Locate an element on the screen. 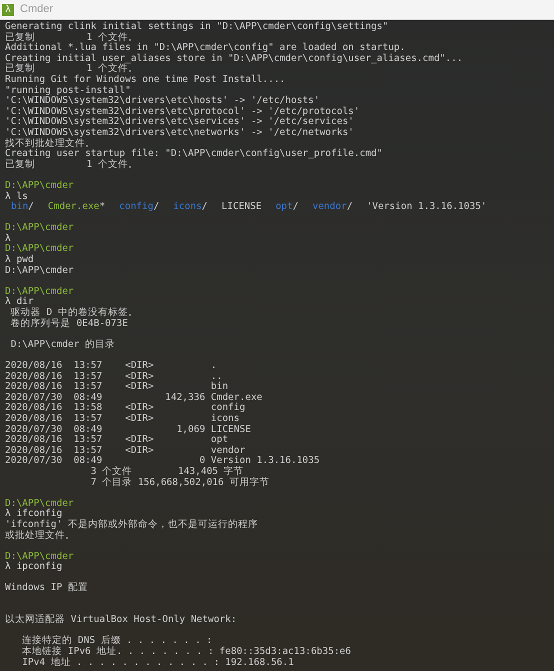 The height and width of the screenshot is (671, 554). file-list-entry: icons/ is located at coordinates (190, 207).